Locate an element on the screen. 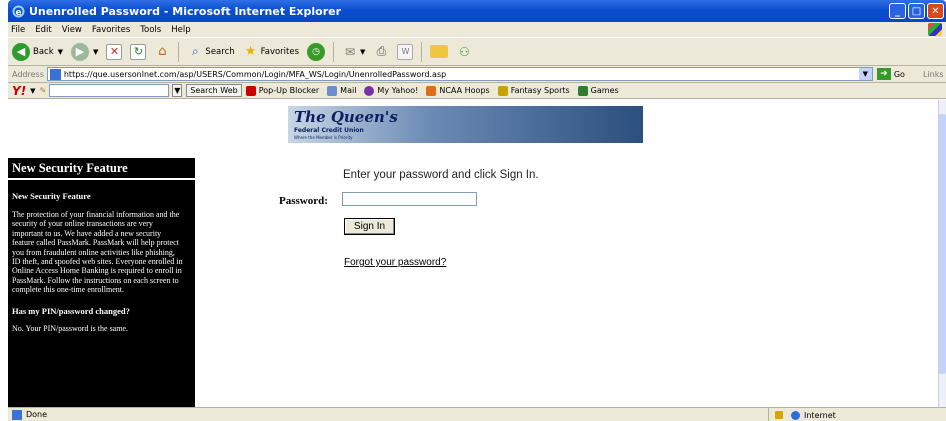 The width and height of the screenshot is (946, 421). popup-blocker-button: Pop-Up Blocker is located at coordinates (282, 90).